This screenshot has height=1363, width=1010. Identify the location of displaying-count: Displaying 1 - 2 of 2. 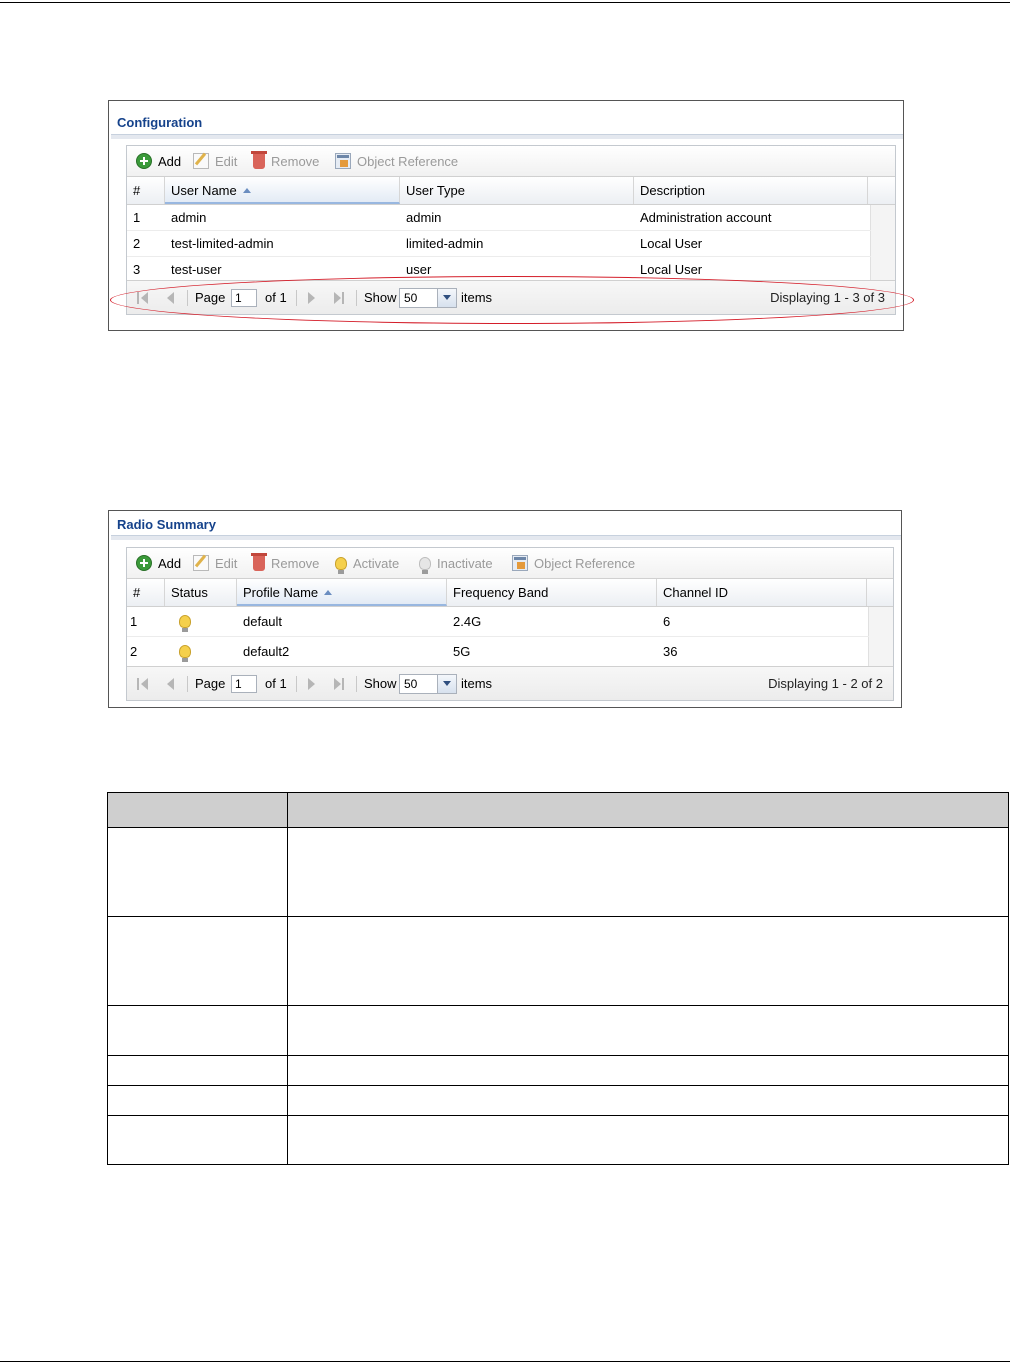
(825, 683).